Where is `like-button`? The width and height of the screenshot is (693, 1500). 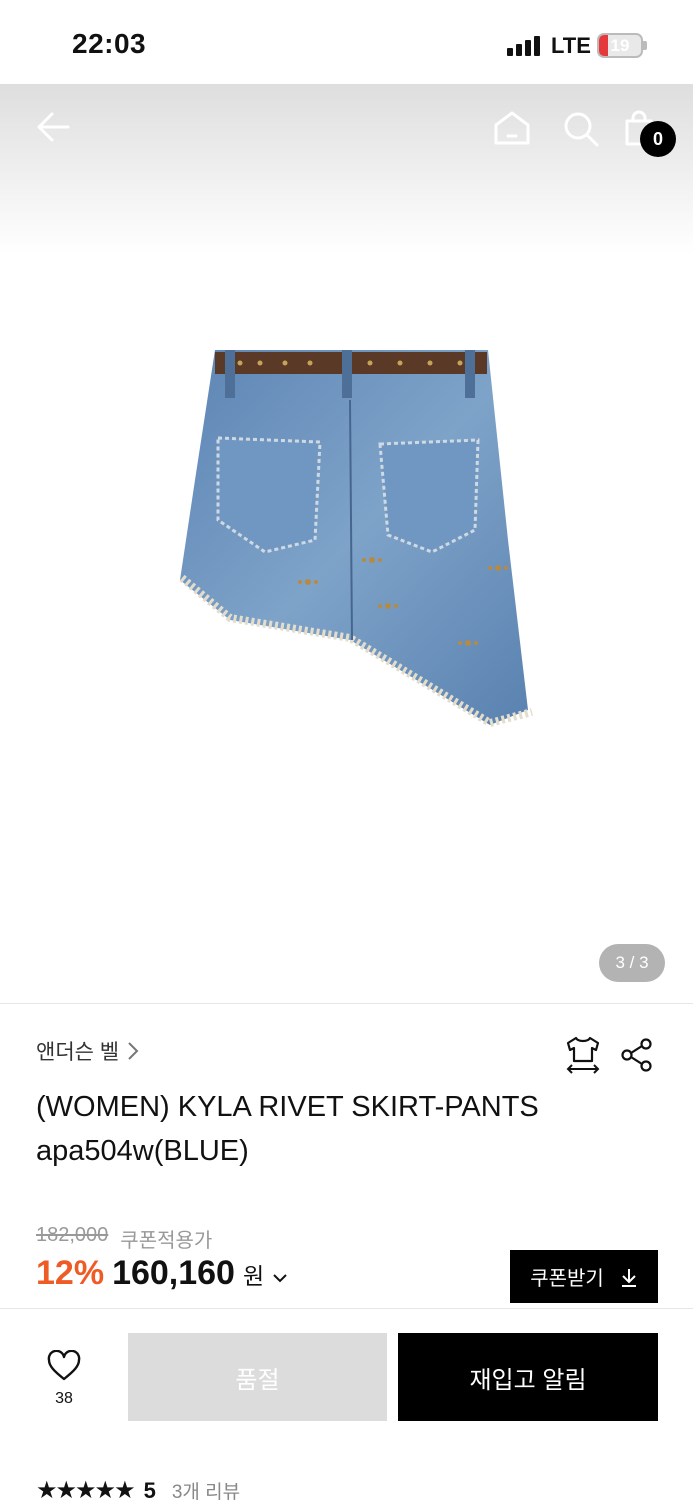
like-button is located at coordinates (64, 1368).